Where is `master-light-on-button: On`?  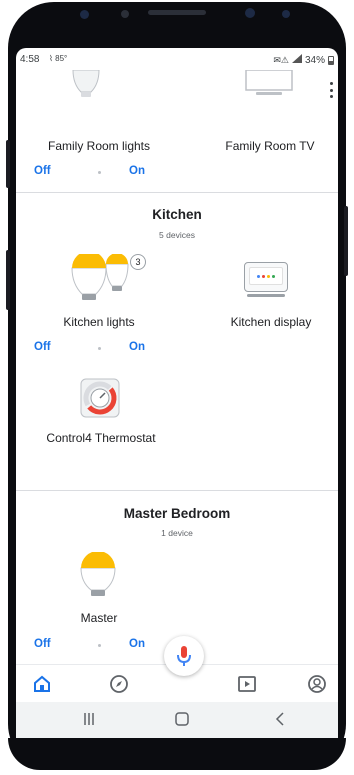
master-light-on-button: On is located at coordinates (137, 644).